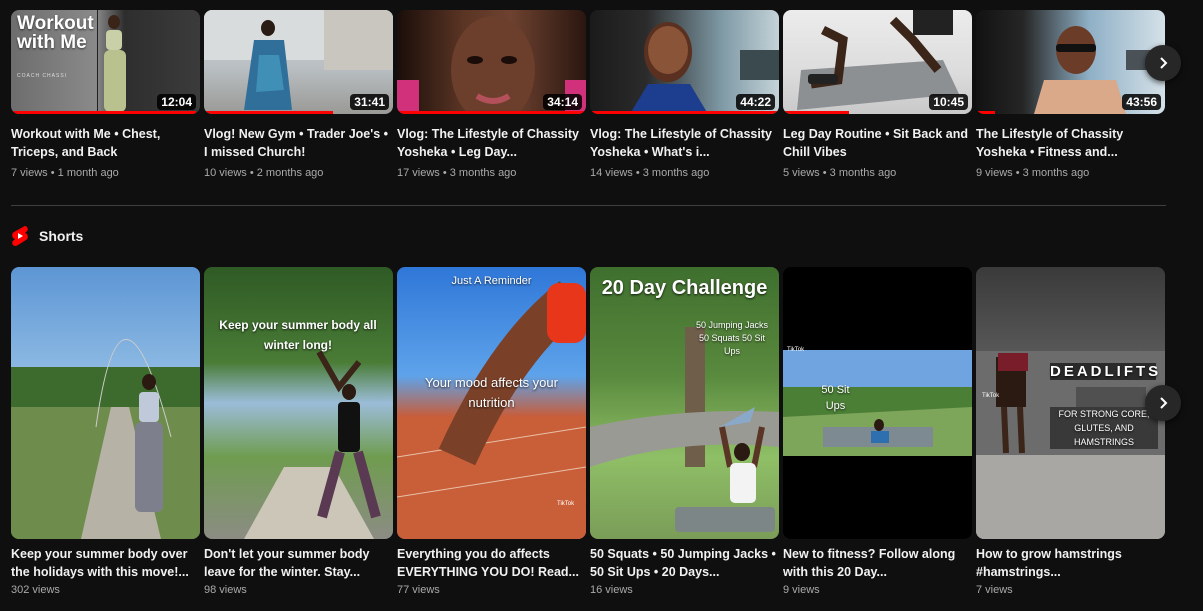 The width and height of the screenshot is (1203, 611). Describe the element at coordinates (298, 62) in the screenshot. I see `video-thumbnail: 31:41` at that location.